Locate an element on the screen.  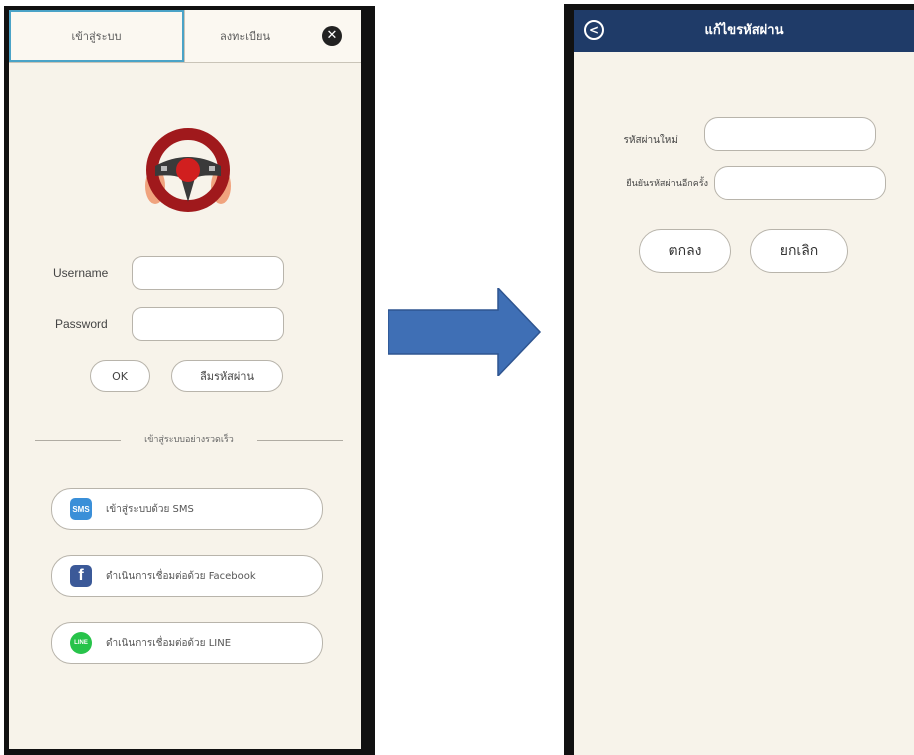
confirm-password-input is located at coordinates (800, 183).